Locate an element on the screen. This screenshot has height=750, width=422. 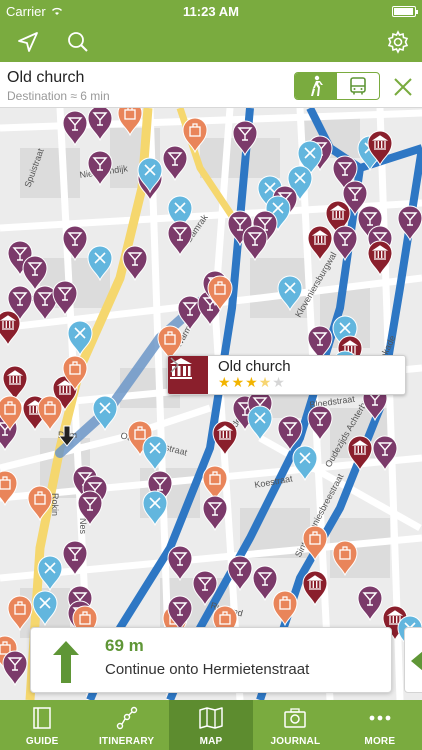
tab-itinerary: ITINERARY is located at coordinates (126, 725).